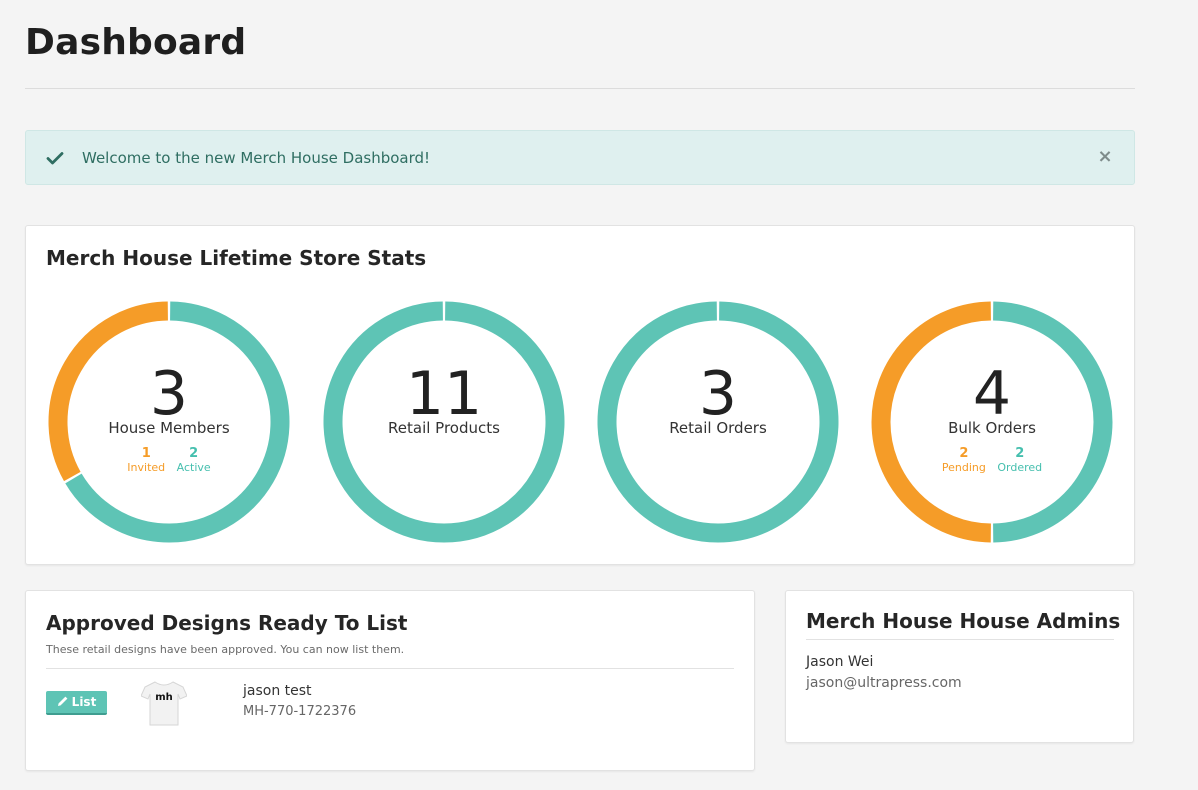 This screenshot has width=1198, height=790. I want to click on title-divider, so click(580, 88).